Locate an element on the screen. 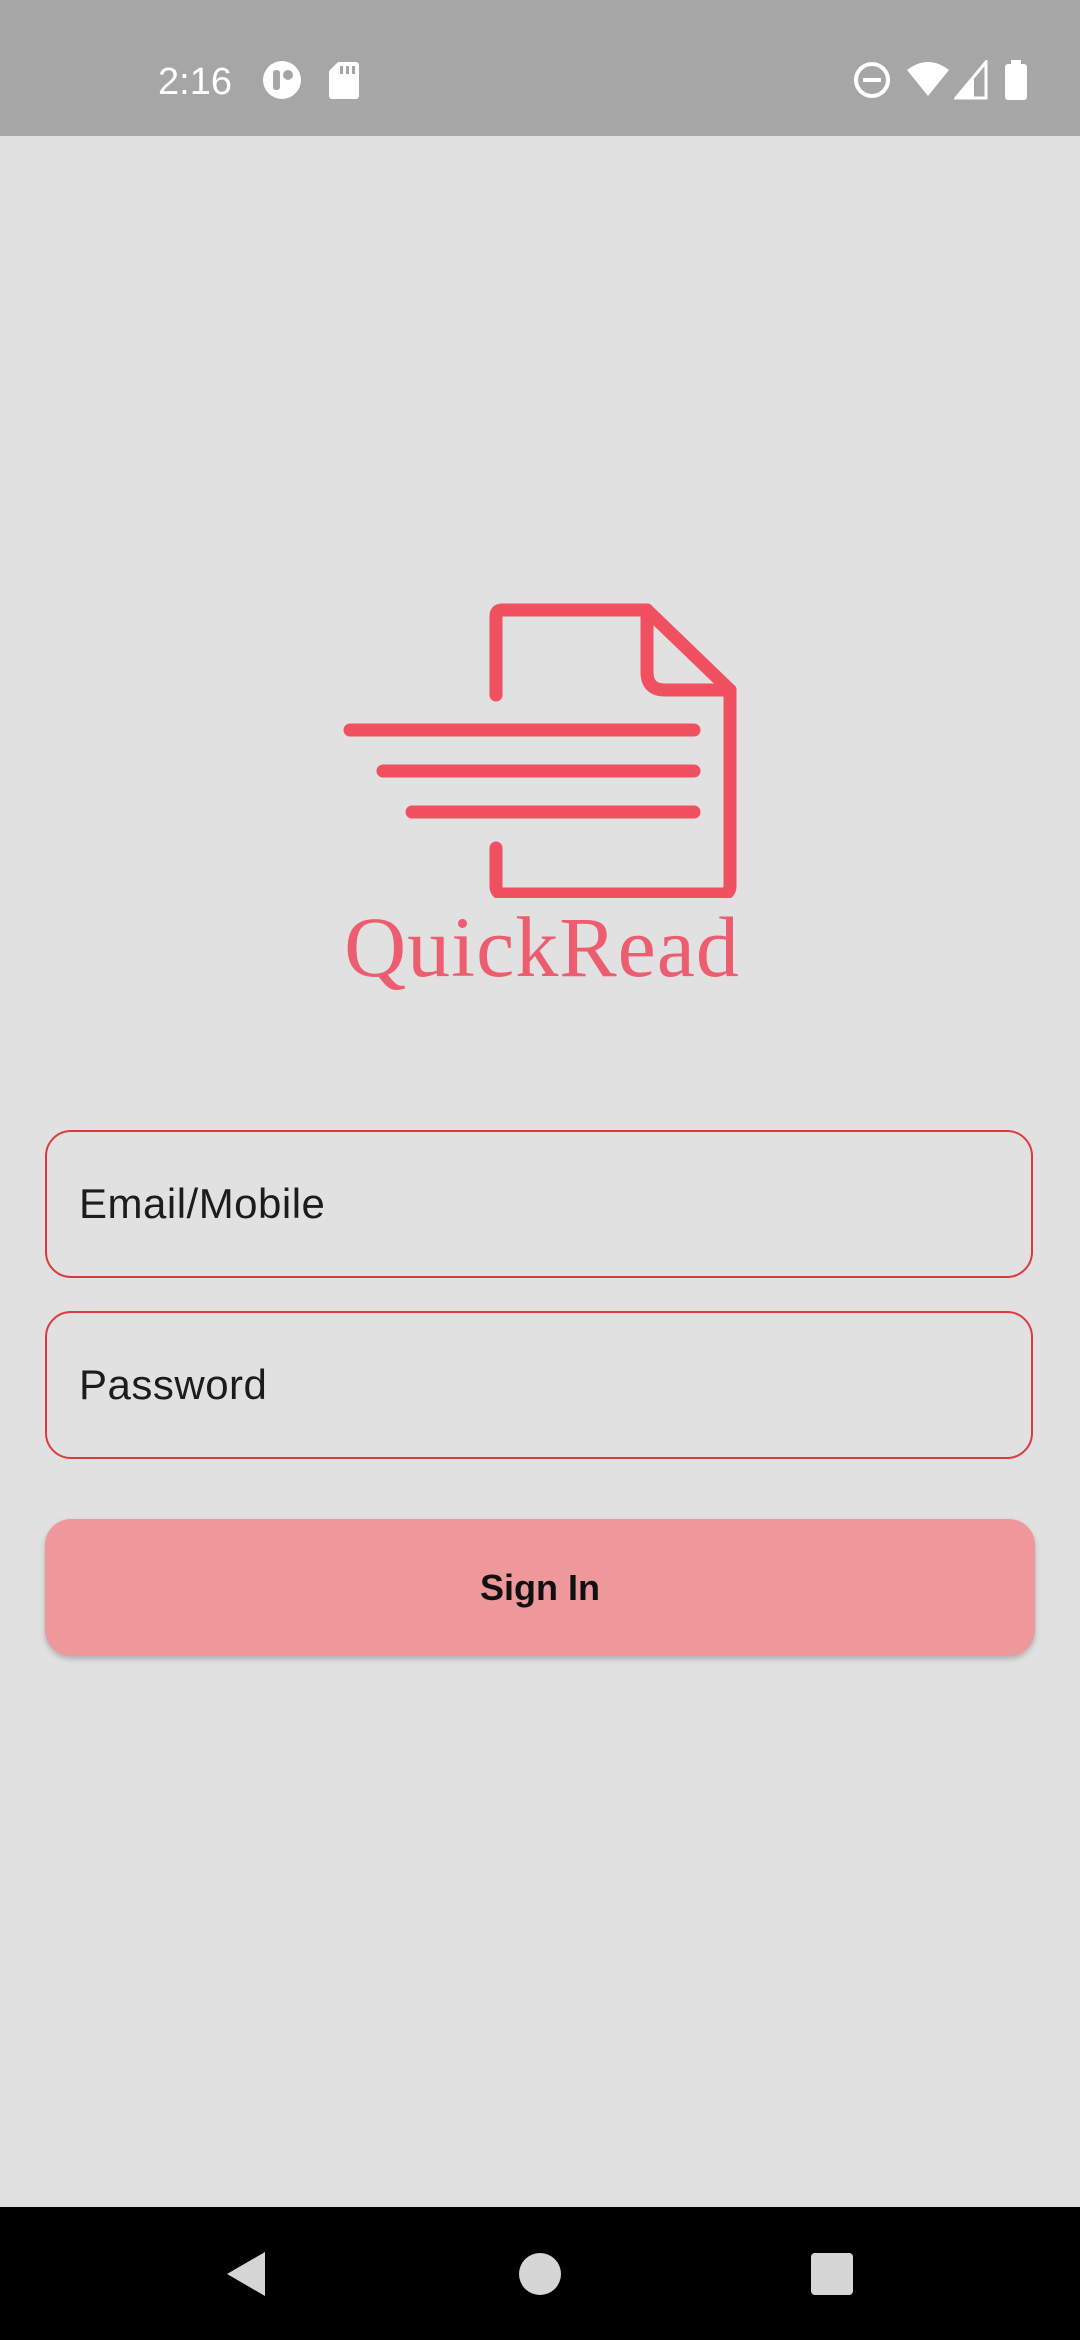  document-fast-icon is located at coordinates (540, 752).